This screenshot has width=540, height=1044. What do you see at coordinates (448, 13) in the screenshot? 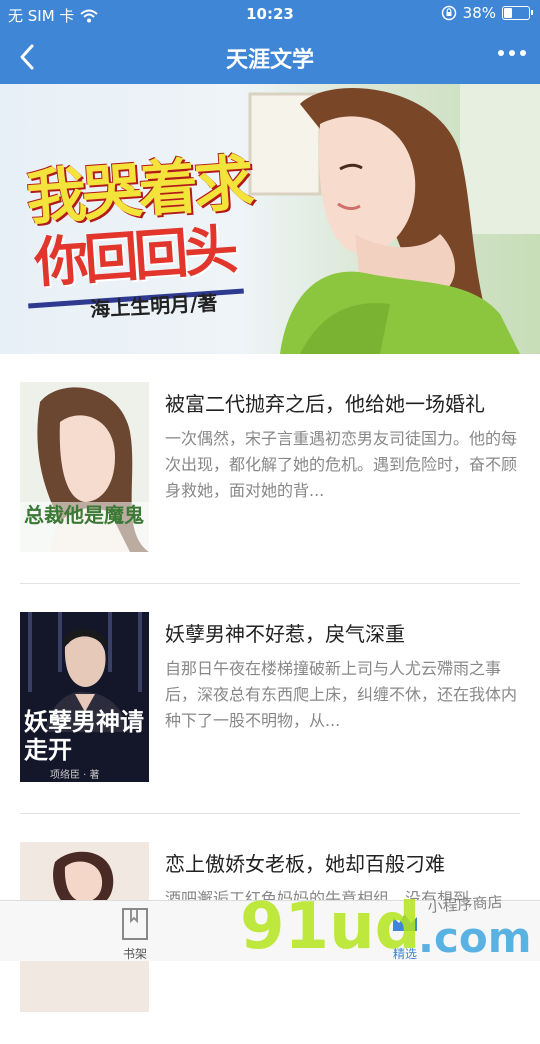
I see `rotation-lock-icon` at bounding box center [448, 13].